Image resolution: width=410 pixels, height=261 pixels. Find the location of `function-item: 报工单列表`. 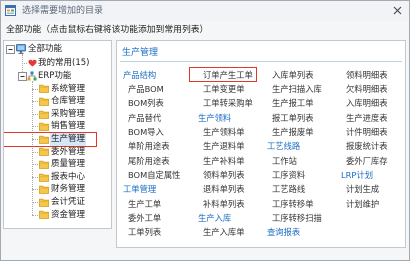

function-item: 报工单列表 is located at coordinates (297, 118).